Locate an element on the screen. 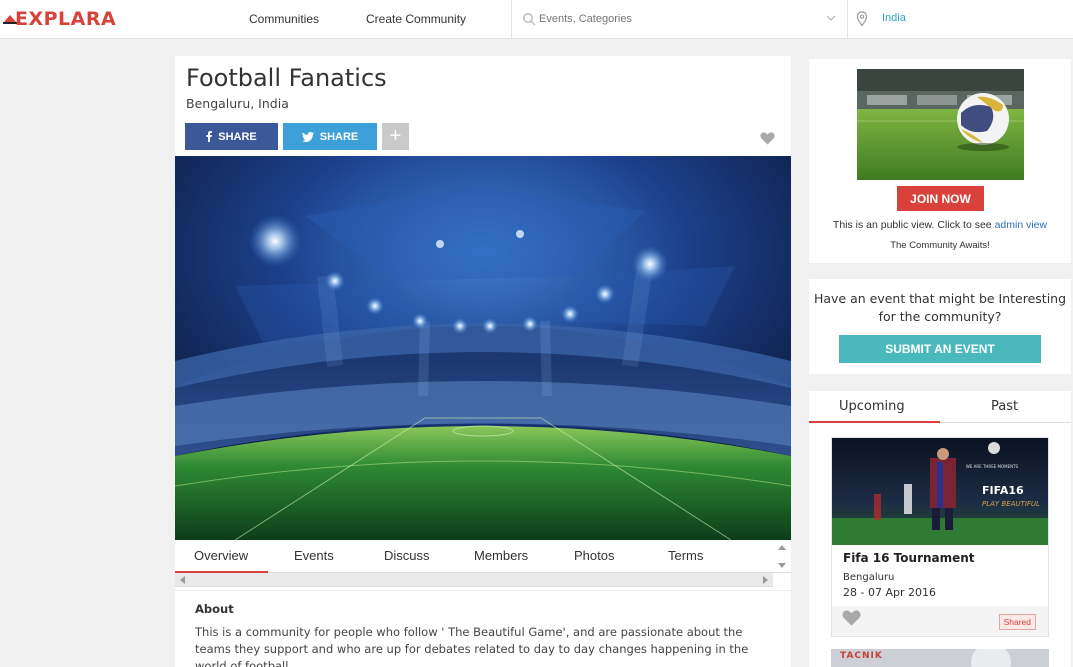  poster-top-text: WE ARE THREE MOMENTS is located at coordinates (992, 466).